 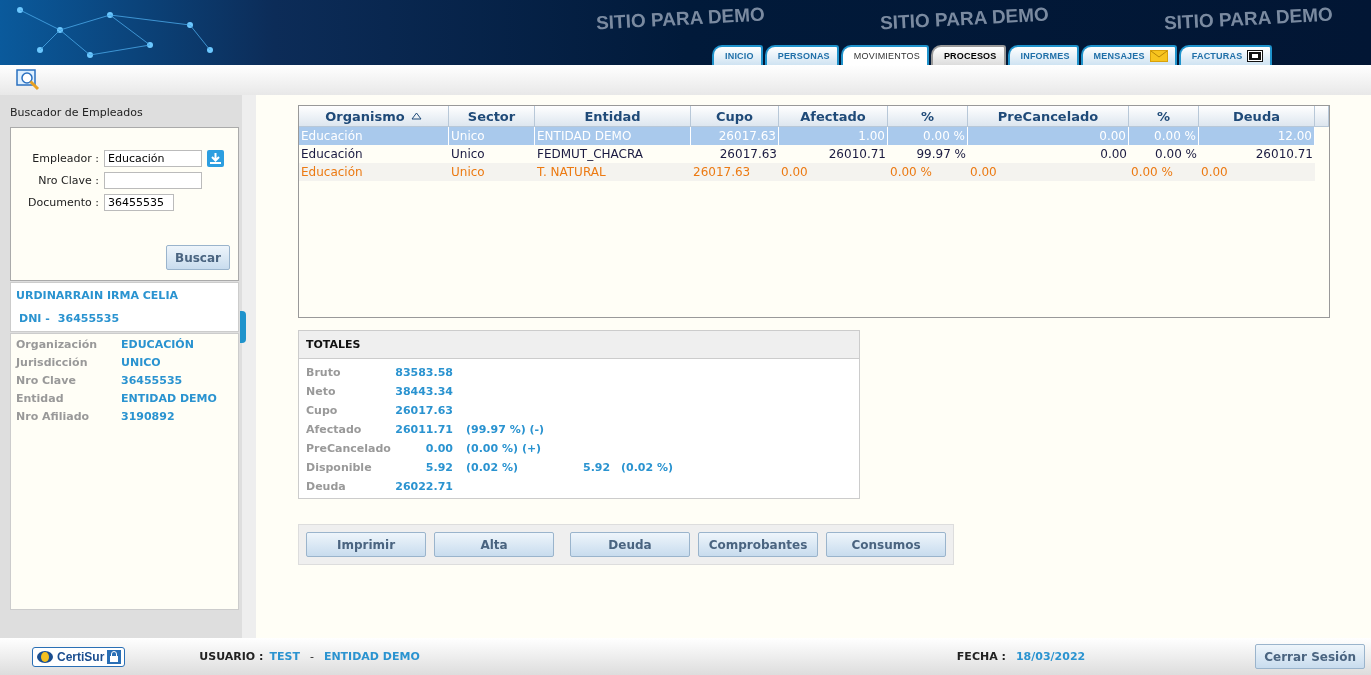 I want to click on dni-value: 36455535, so click(x=88, y=318).